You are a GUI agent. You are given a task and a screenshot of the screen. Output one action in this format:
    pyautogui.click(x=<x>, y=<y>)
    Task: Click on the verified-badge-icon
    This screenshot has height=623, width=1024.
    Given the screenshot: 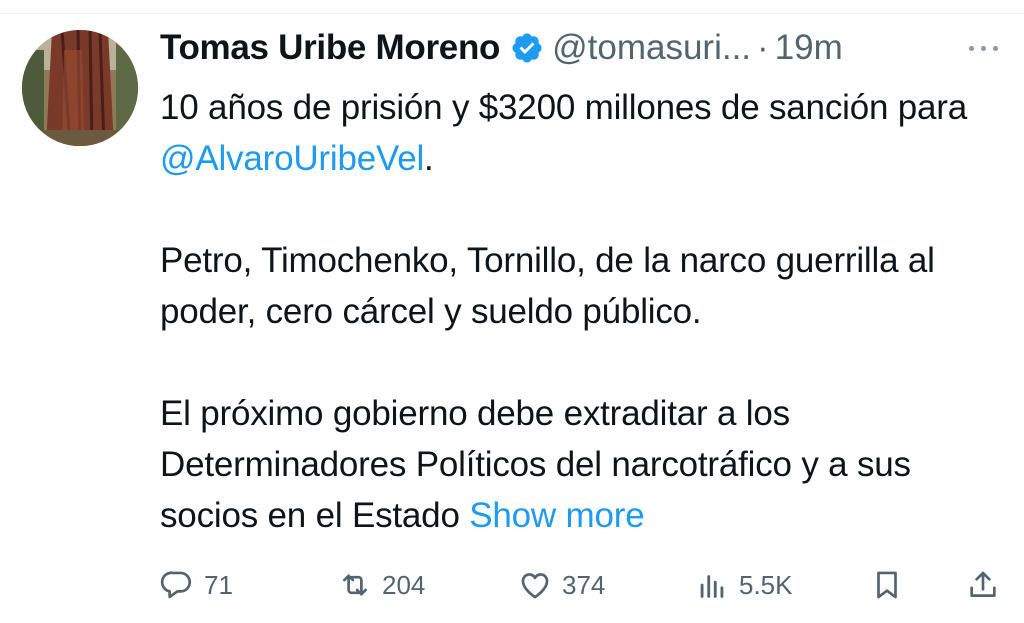 What is the action you would take?
    pyautogui.click(x=527, y=48)
    